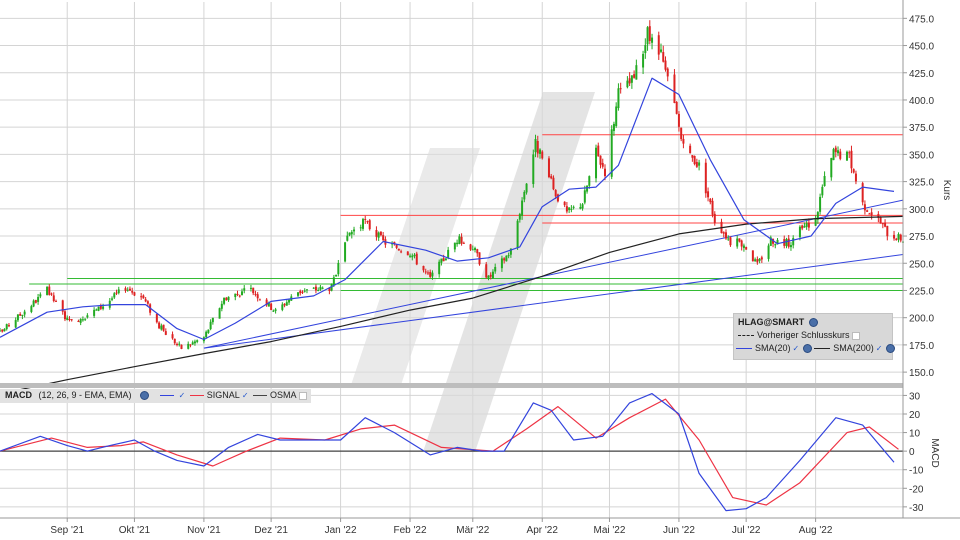  I want to click on macd-y-tick-label: 0, so click(912, 452).